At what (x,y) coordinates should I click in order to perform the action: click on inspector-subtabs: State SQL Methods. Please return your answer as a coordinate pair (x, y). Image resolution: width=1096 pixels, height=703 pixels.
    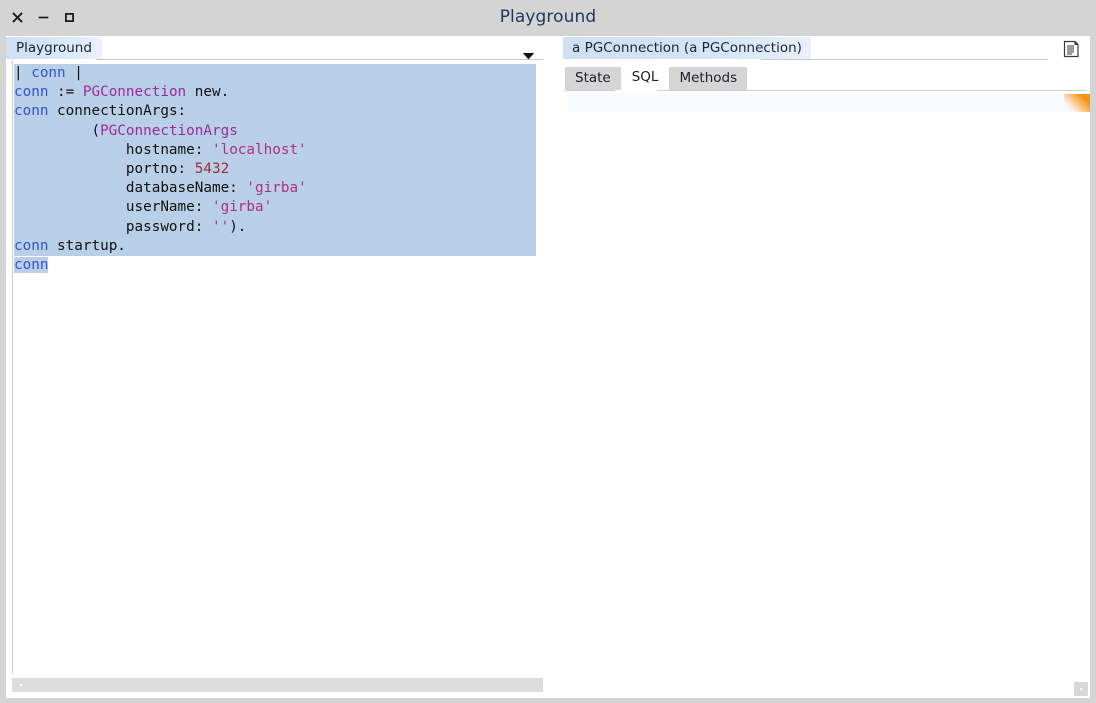
    Looking at the image, I should click on (656, 77).